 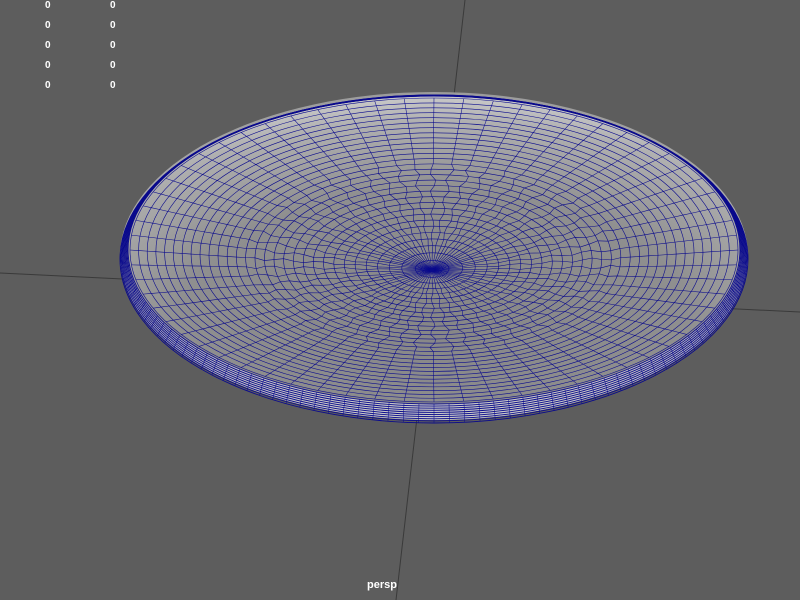 What do you see at coordinates (382, 585) in the screenshot?
I see `camera-name-label: persp` at bounding box center [382, 585].